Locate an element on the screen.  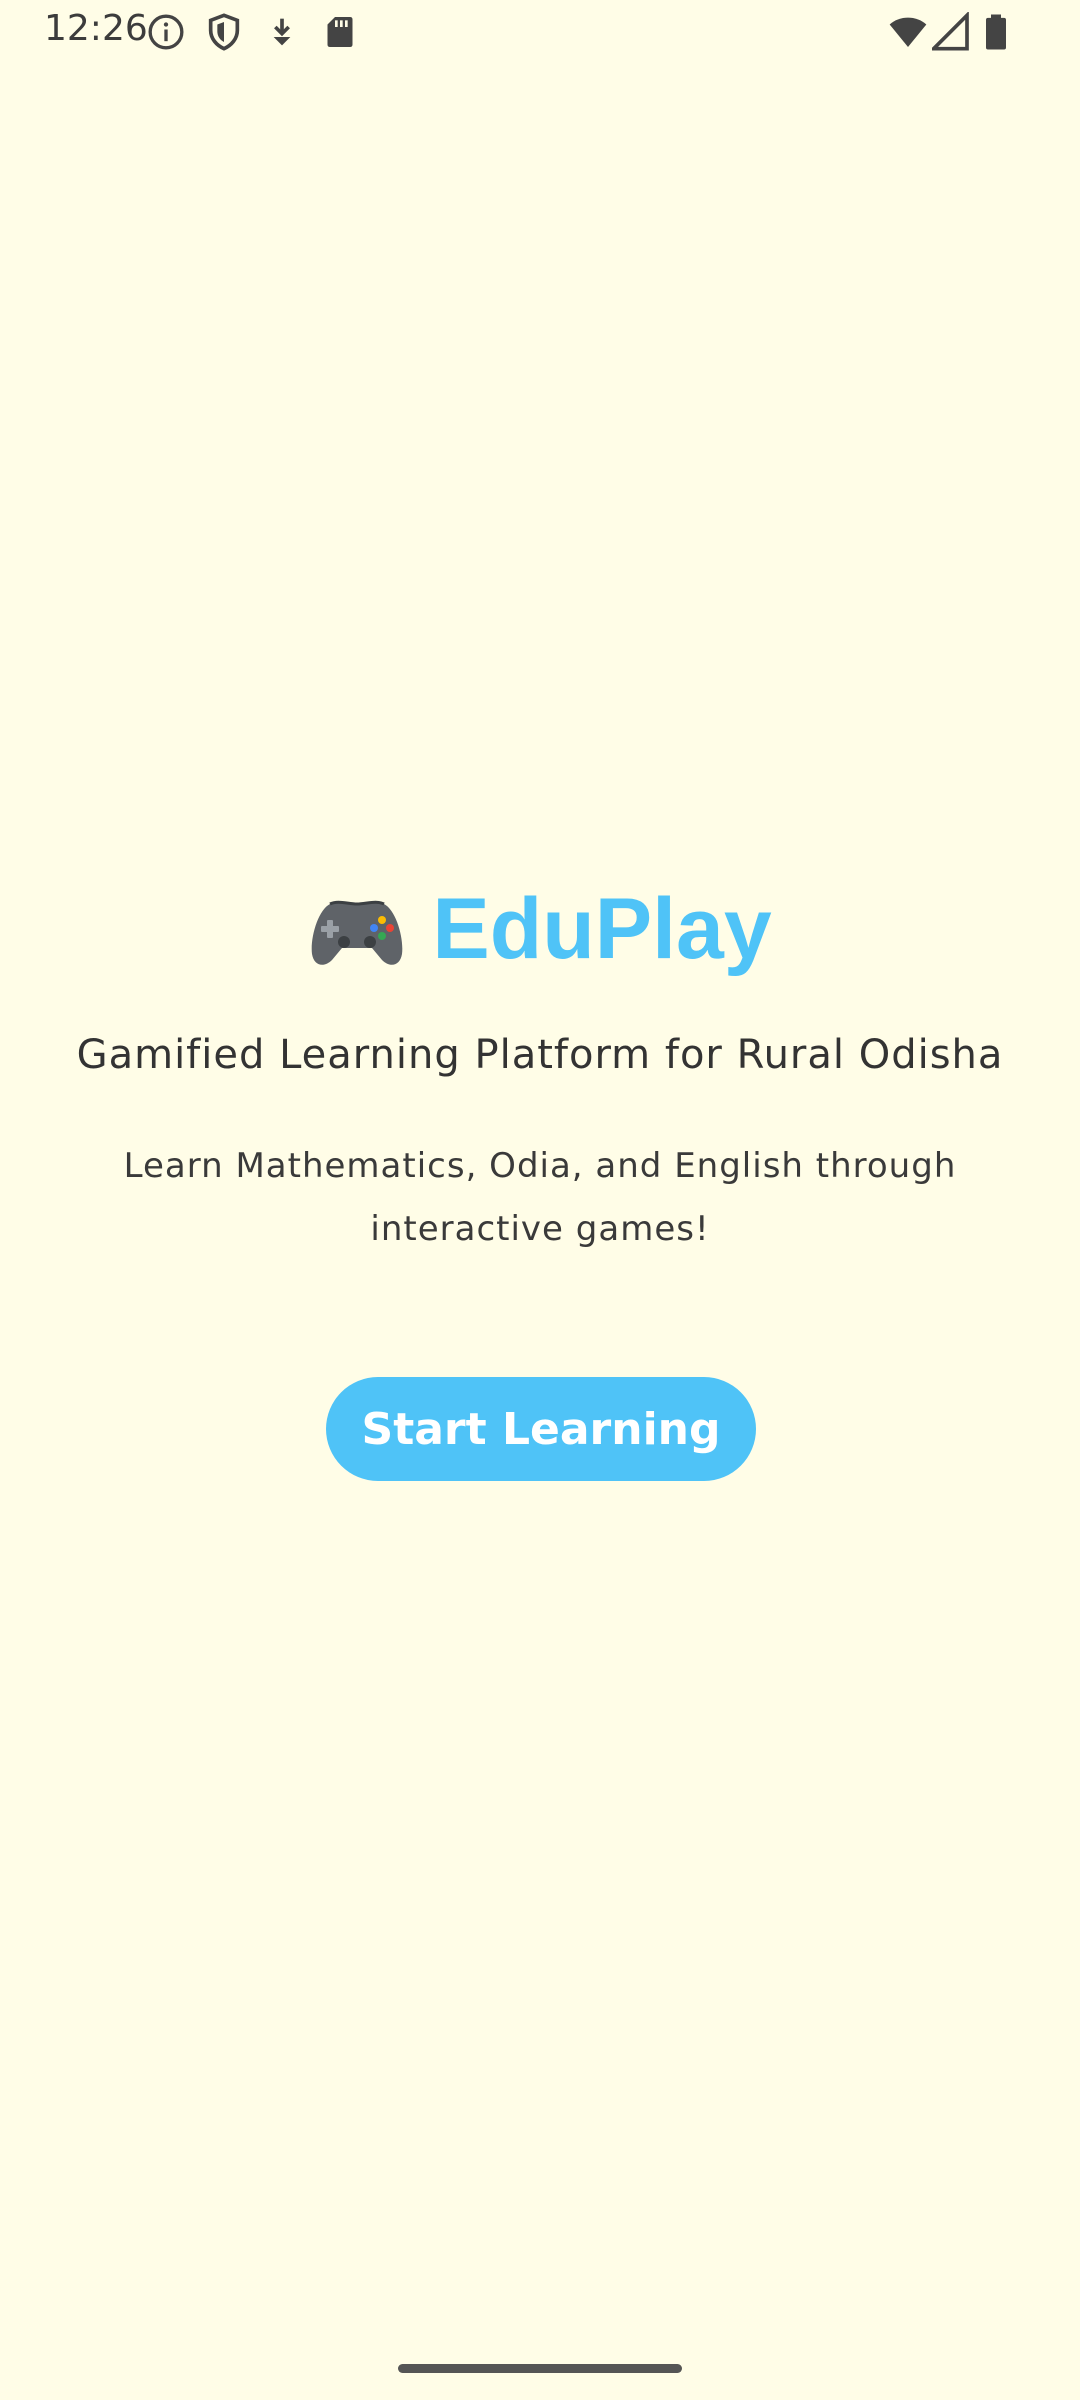
start-learning-button: Start Learning is located at coordinates (541, 1429).